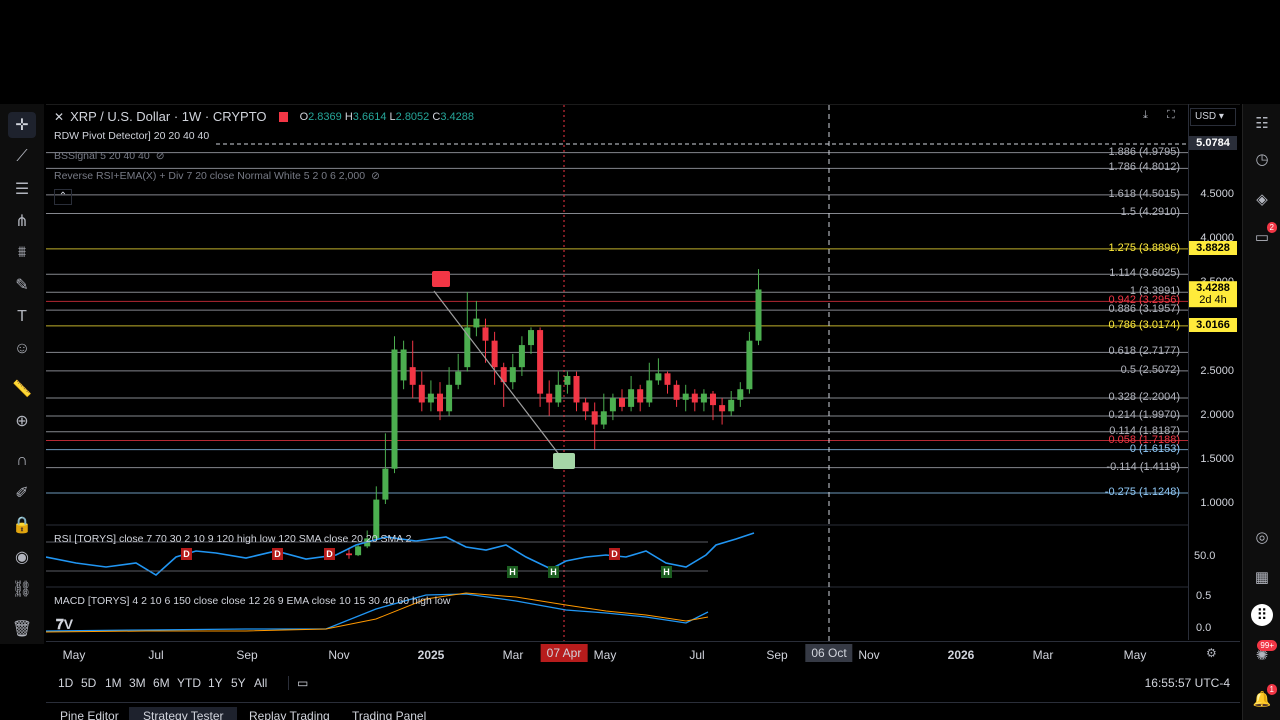 This screenshot has height=720, width=1280. What do you see at coordinates (22, 629) in the screenshot?
I see `trash-icon: 🗑` at bounding box center [22, 629].